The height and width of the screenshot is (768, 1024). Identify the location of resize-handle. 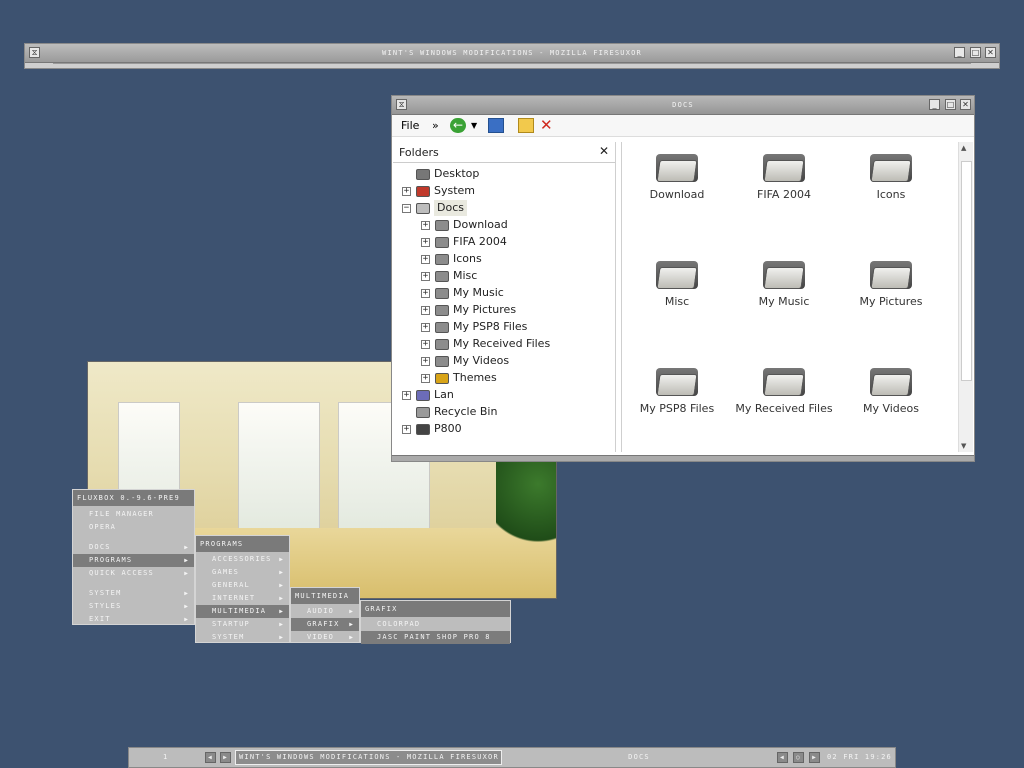
(683, 458).